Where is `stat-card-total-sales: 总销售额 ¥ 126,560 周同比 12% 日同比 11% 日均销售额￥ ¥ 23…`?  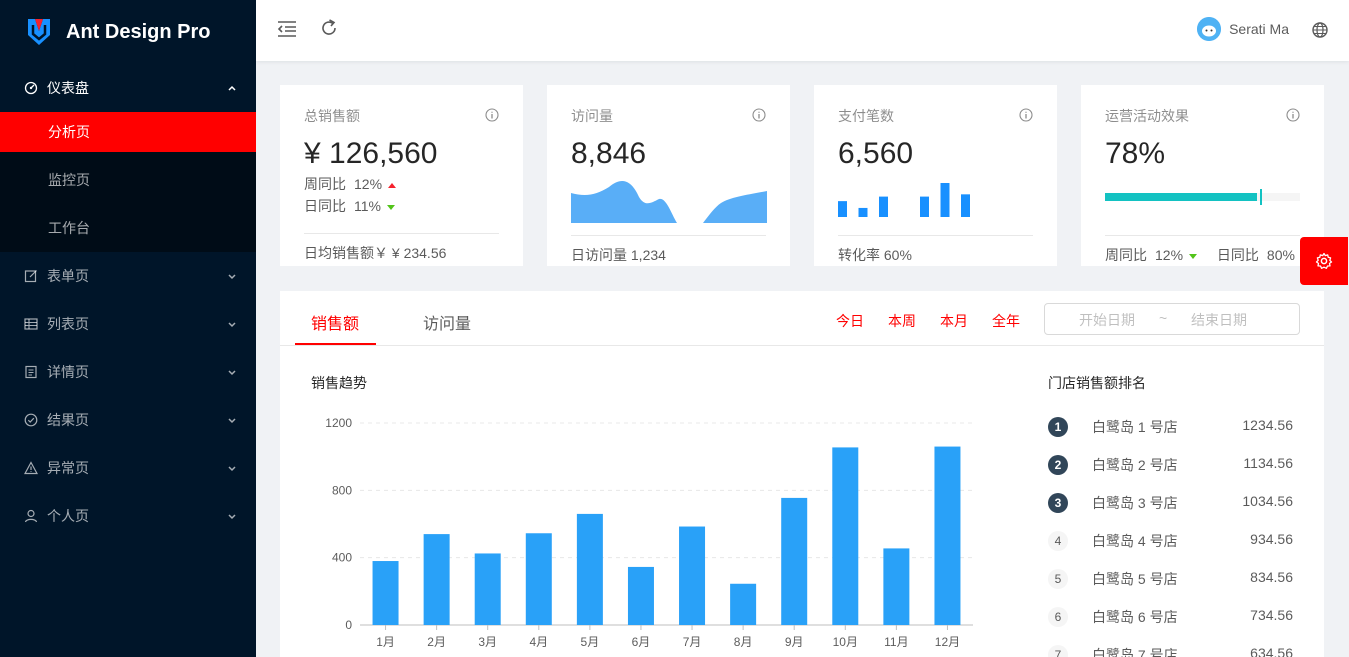 stat-card-total-sales: 总销售额 ¥ 126,560 周同比 12% 日同比 11% 日均销售额￥ ¥ 23… is located at coordinates (401, 175).